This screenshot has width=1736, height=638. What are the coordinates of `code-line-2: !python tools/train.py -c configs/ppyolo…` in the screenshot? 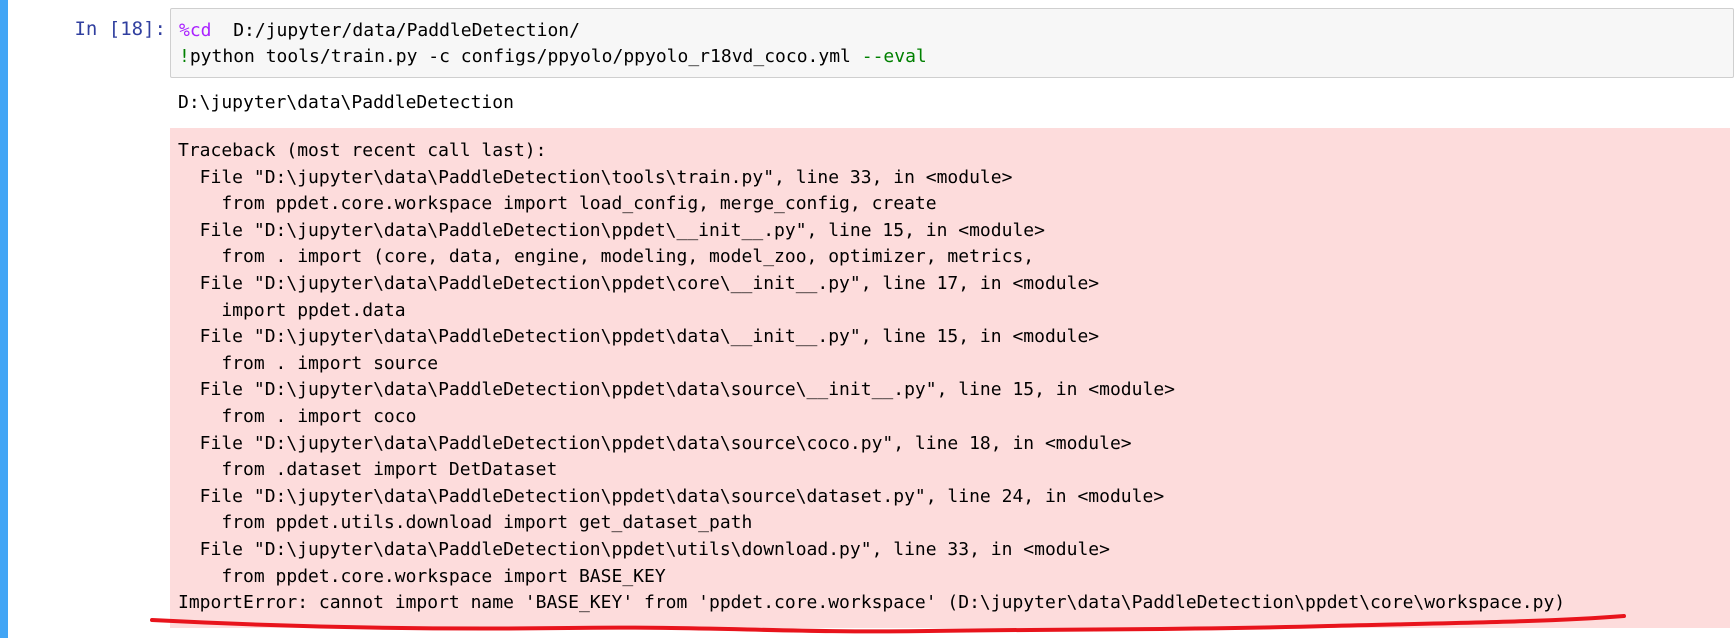 It's located at (952, 57).